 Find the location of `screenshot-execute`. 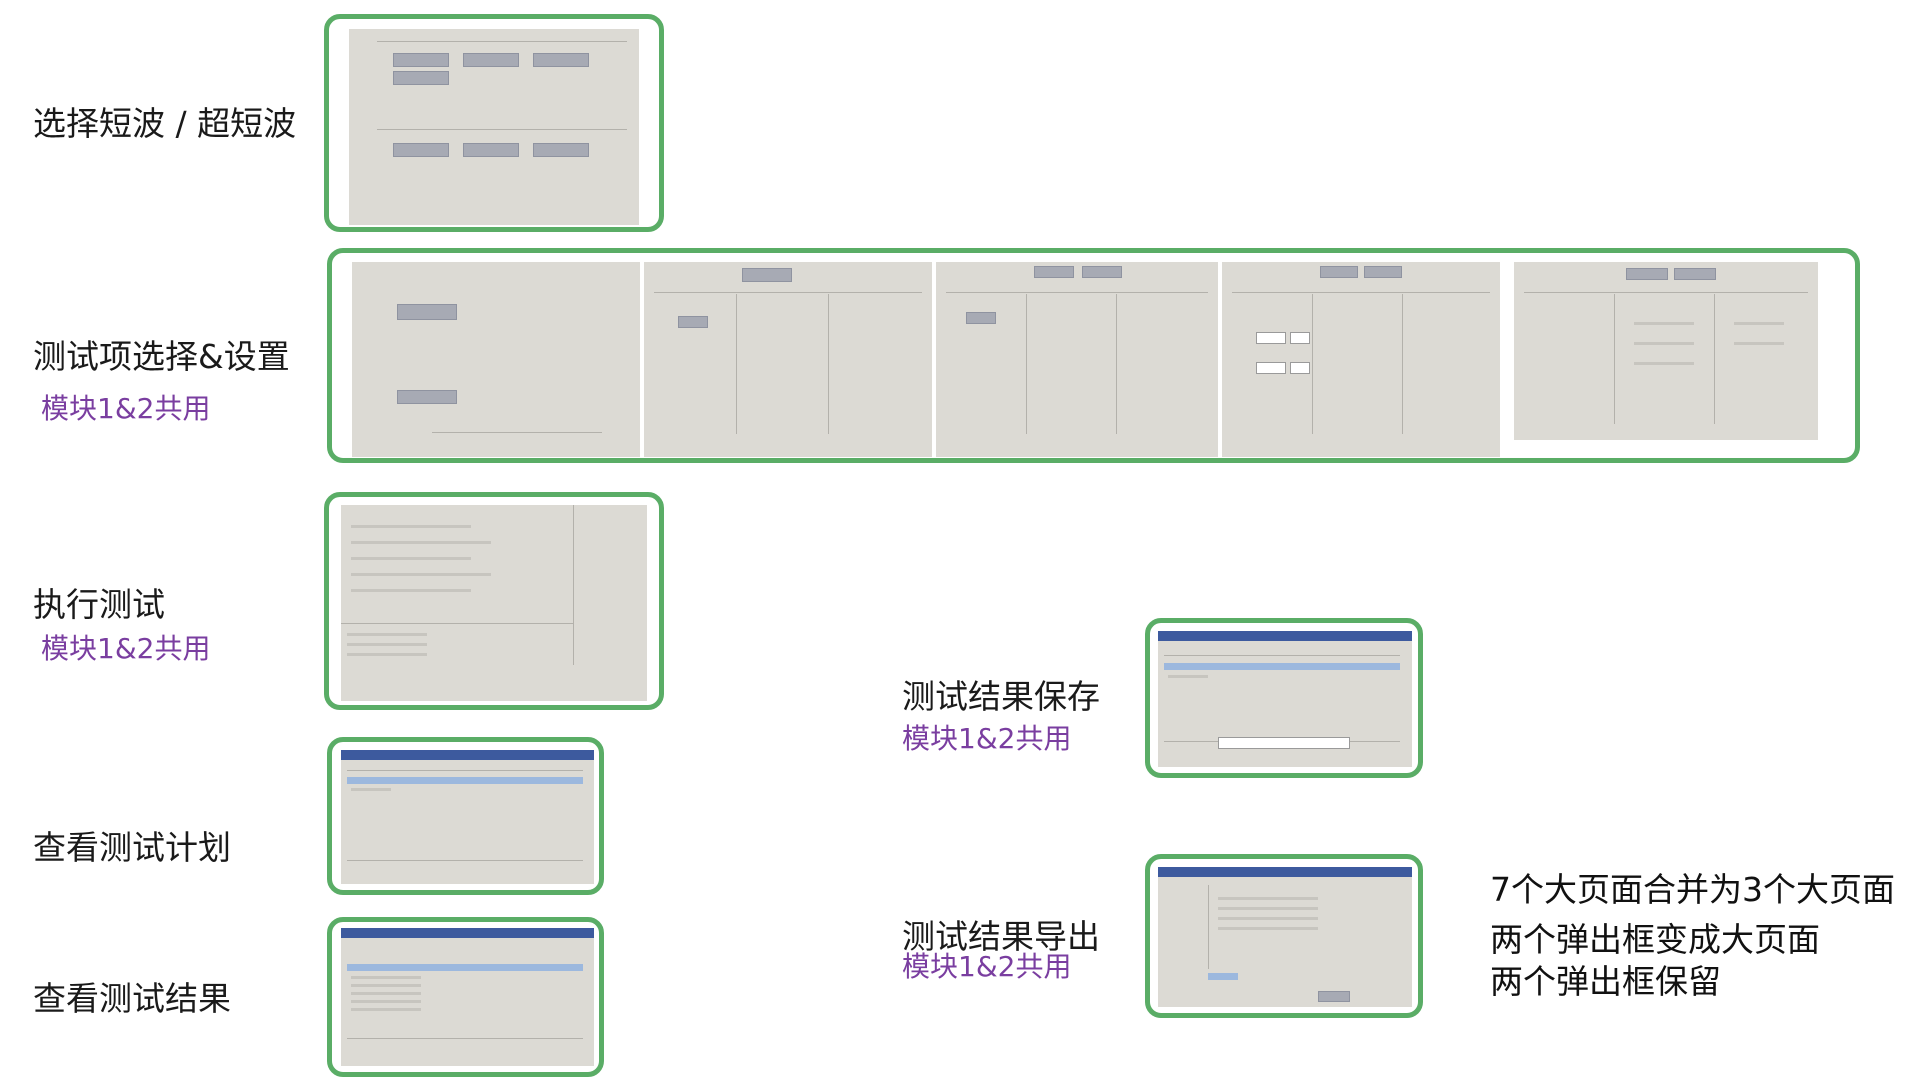

screenshot-execute is located at coordinates (494, 603).